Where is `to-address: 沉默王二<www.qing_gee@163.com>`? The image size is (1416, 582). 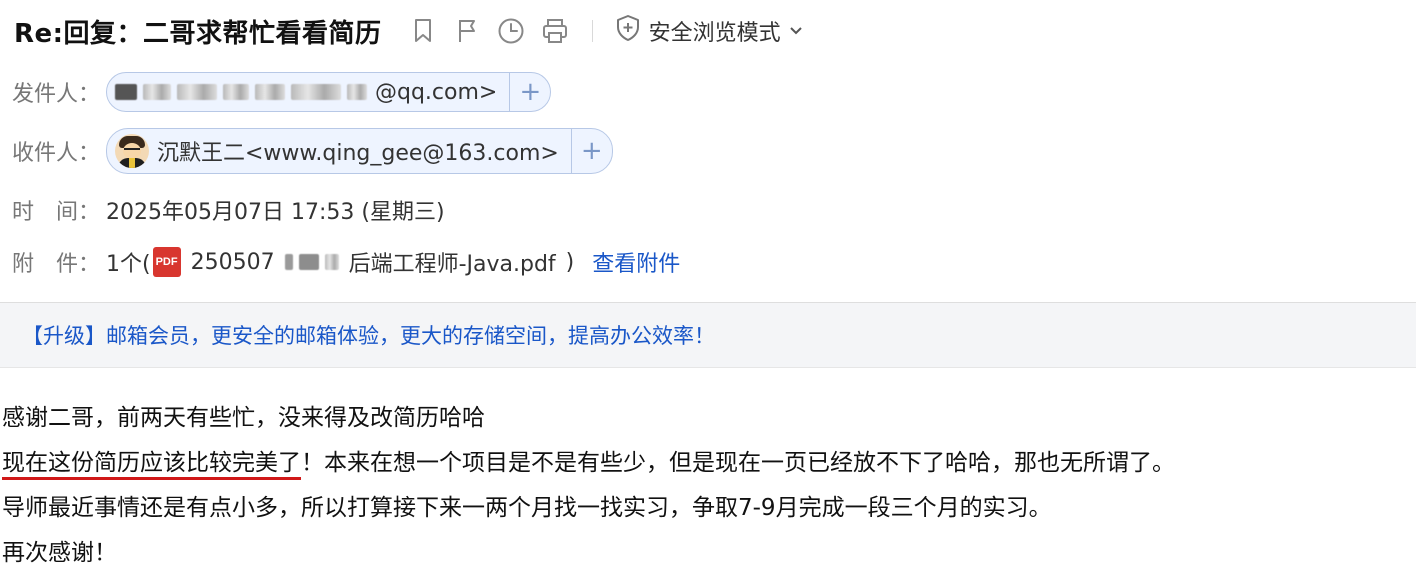 to-address: 沉默王二<www.qing_gee@163.com> is located at coordinates (339, 151).